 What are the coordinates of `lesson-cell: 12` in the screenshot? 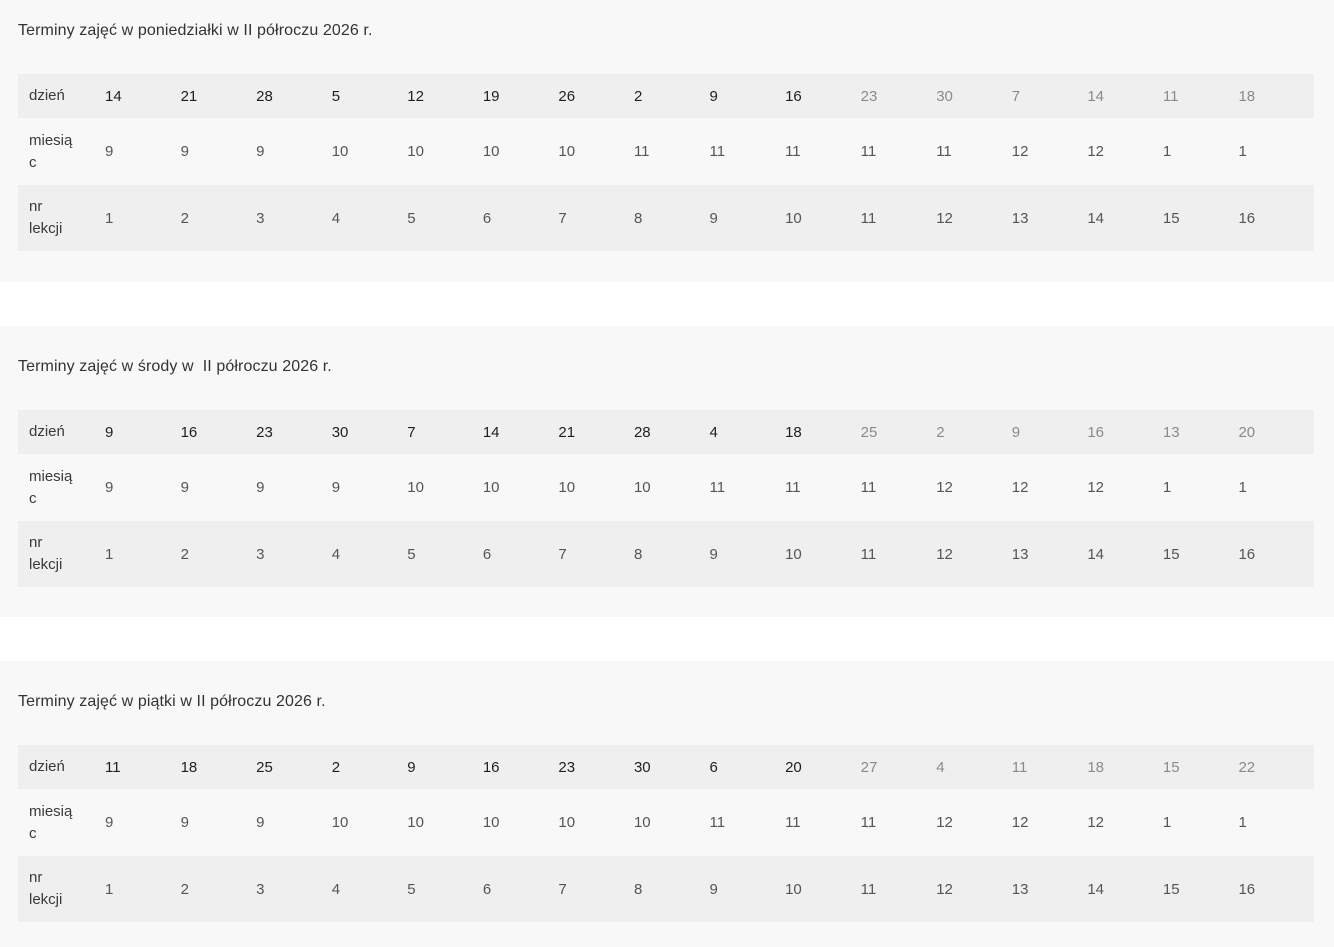 It's located at (944, 554).